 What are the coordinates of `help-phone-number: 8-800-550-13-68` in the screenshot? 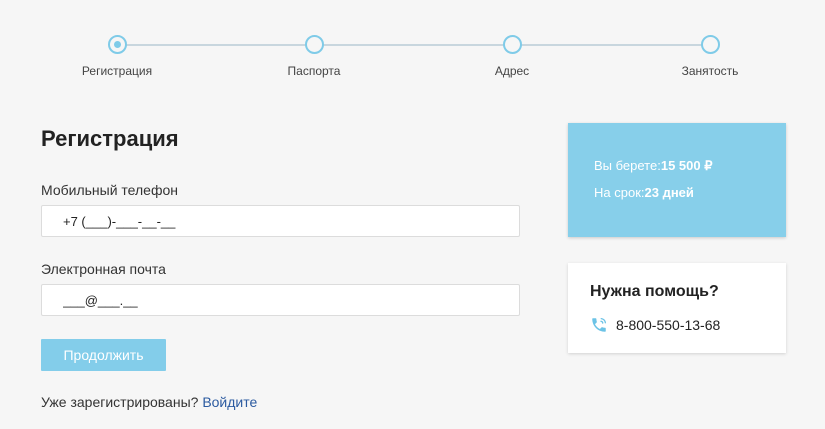 It's located at (668, 325).